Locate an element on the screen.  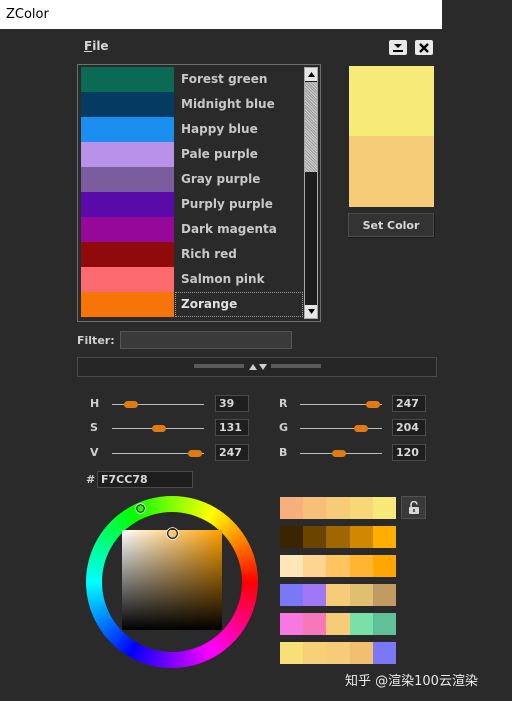
minimize-icon is located at coordinates (398, 48).